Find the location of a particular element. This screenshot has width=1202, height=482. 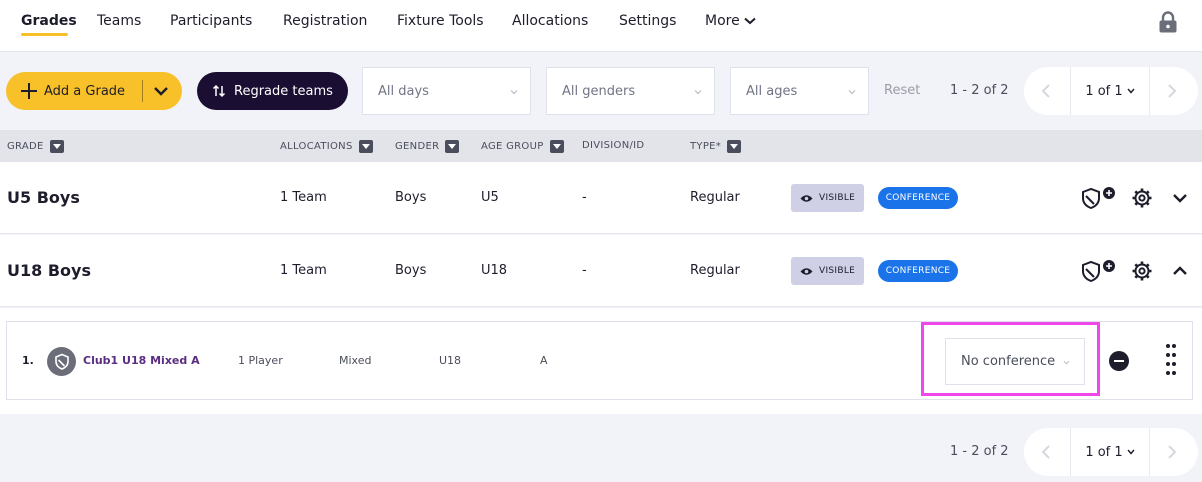

drag-handle-icon is located at coordinates (1171, 360).